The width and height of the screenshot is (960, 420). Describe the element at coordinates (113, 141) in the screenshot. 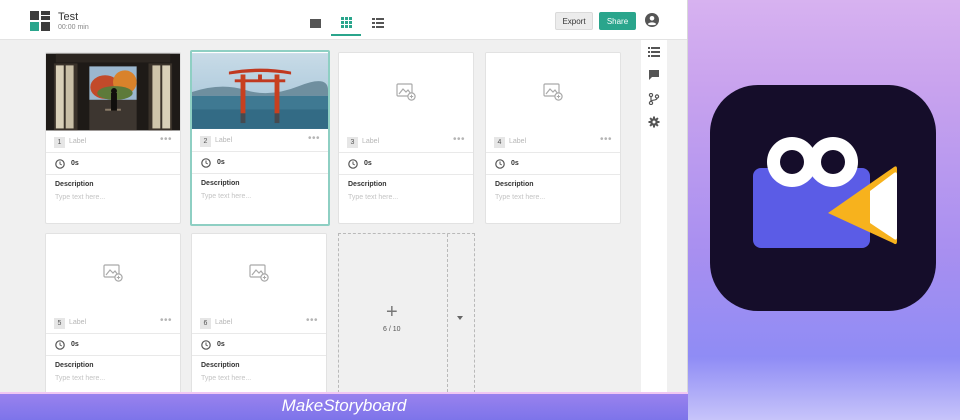

I see `frame-1-label-row: 1 Label •••` at that location.